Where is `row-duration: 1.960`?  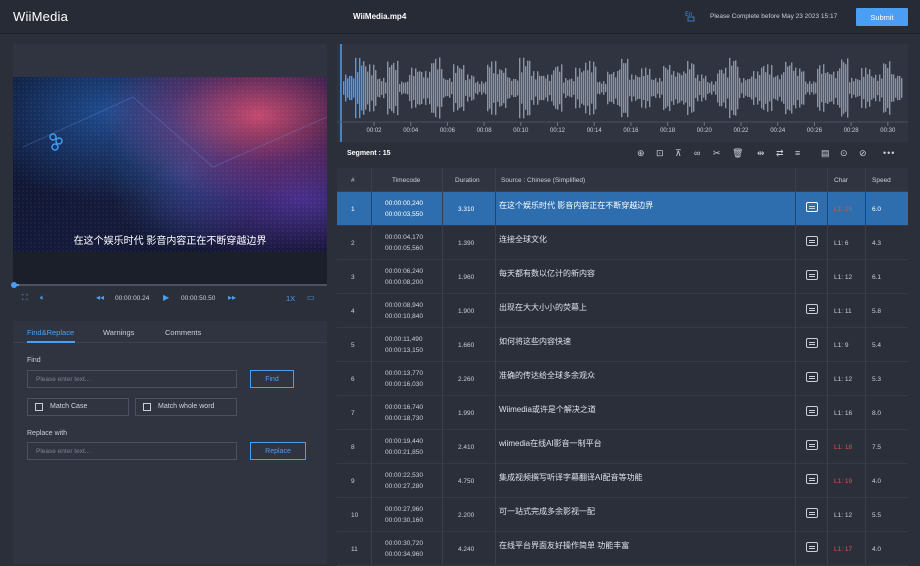
row-duration: 1.960 is located at coordinates (466, 277).